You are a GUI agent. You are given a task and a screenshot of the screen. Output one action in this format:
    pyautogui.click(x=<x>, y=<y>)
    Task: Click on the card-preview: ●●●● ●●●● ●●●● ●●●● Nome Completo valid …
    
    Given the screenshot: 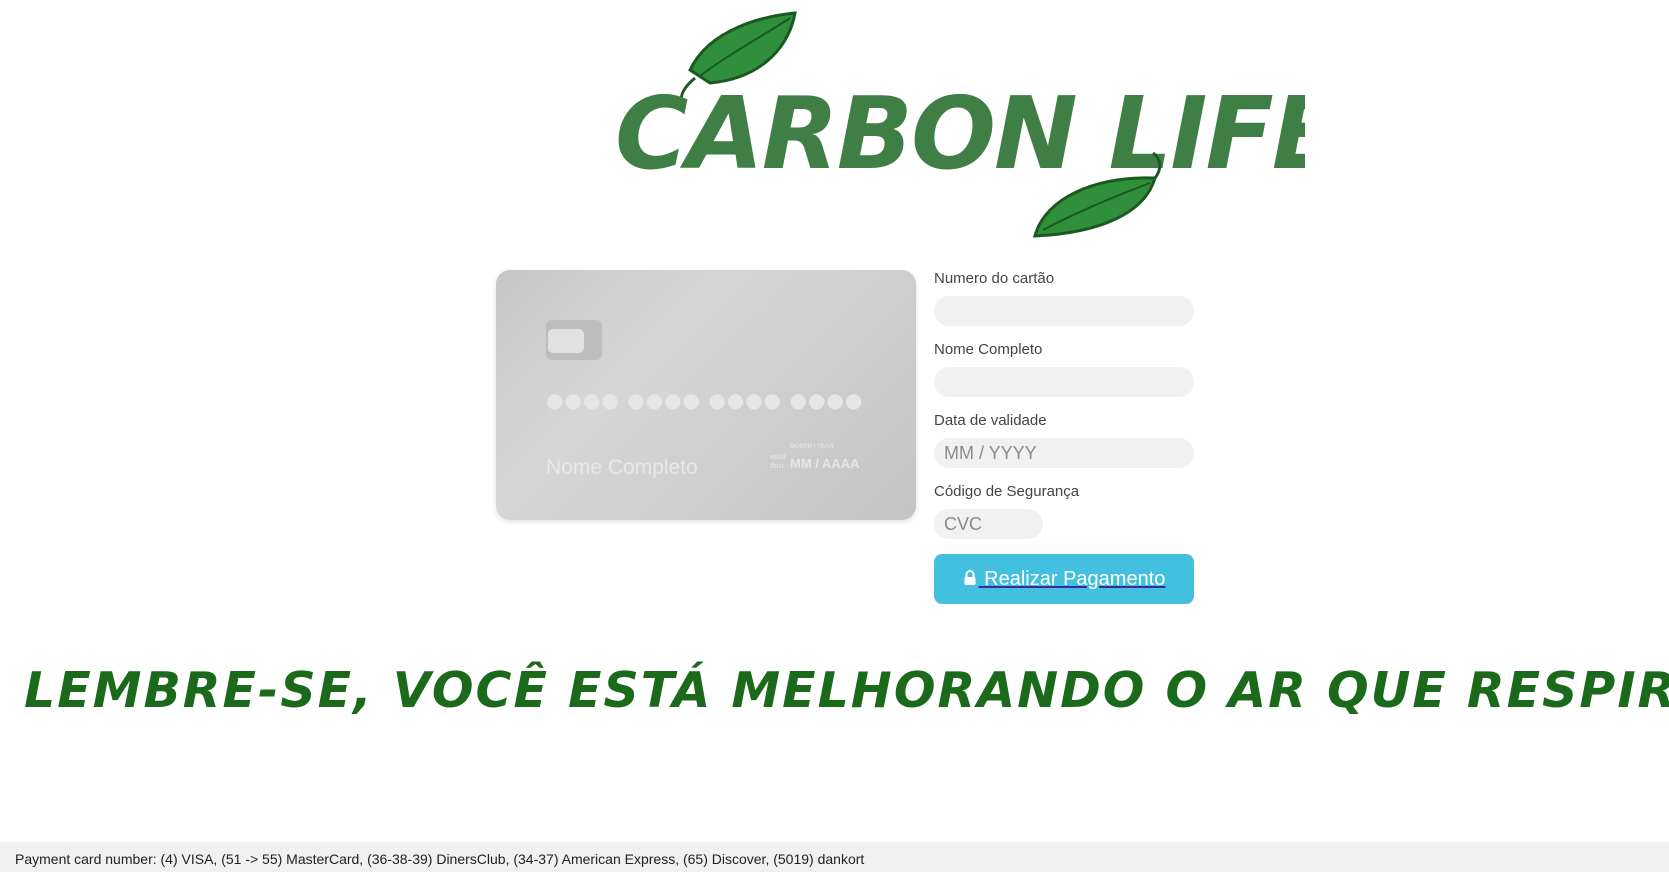 What is the action you would take?
    pyautogui.click(x=706, y=395)
    